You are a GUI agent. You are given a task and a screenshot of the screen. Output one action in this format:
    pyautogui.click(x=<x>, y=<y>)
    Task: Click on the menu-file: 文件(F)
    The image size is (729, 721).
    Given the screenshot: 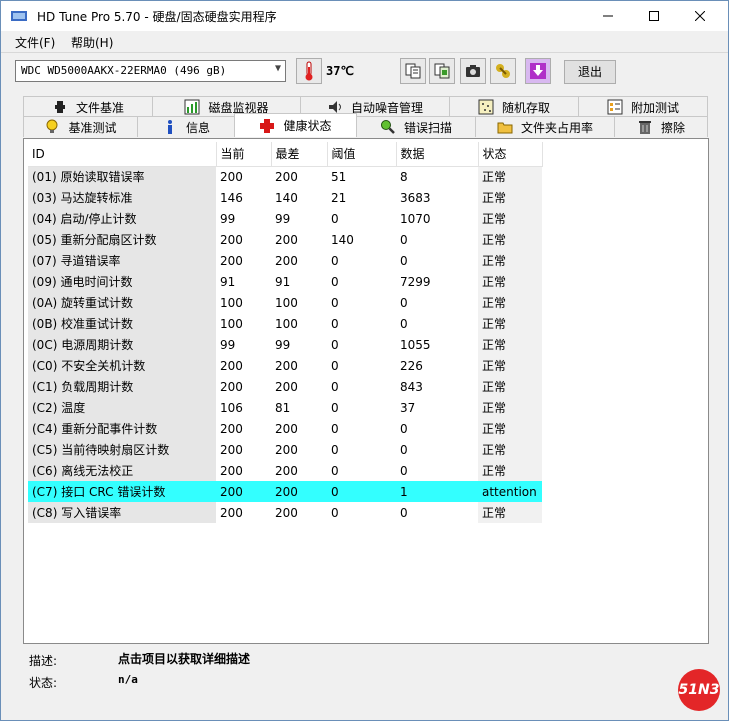 What is the action you would take?
    pyautogui.click(x=35, y=42)
    